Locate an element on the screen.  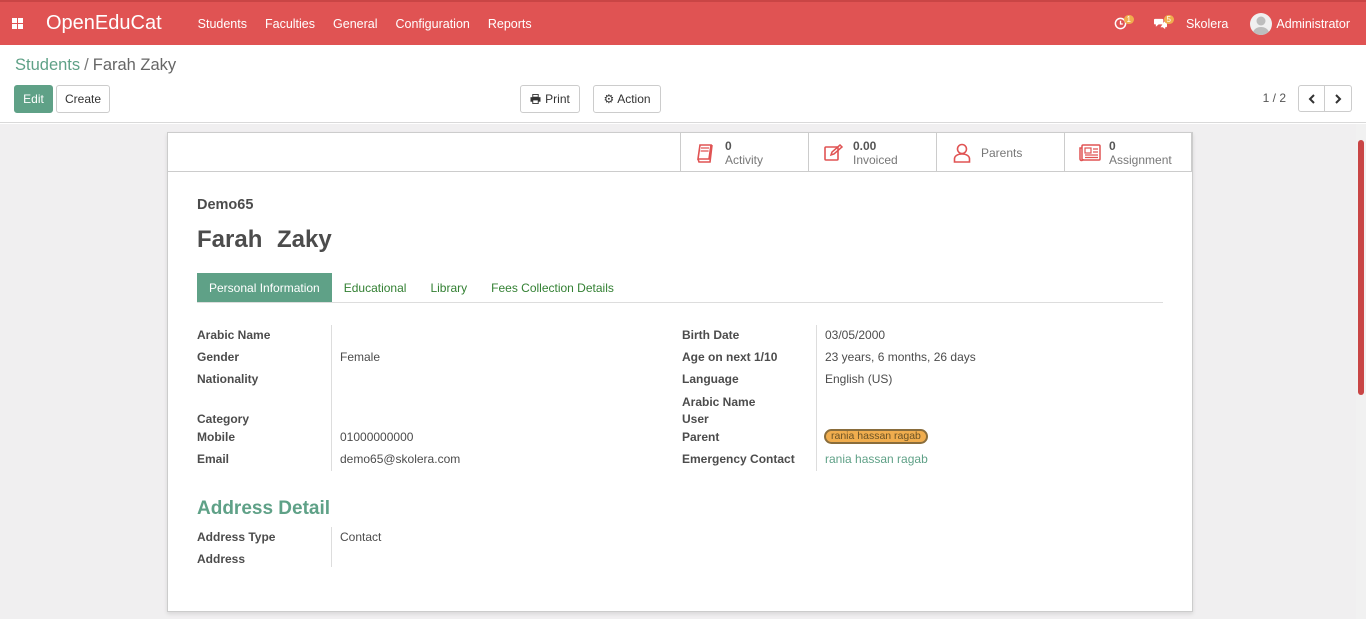
invoiced-label: Invoiced is located at coordinates (875, 159).